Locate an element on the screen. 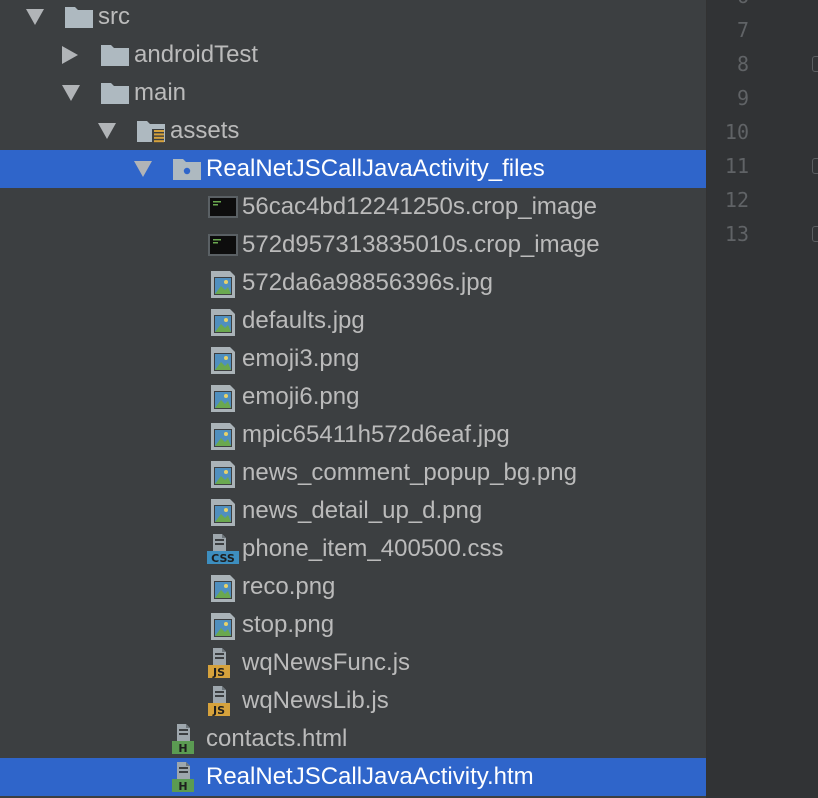  line-number: 11 is located at coordinates (736, 166).